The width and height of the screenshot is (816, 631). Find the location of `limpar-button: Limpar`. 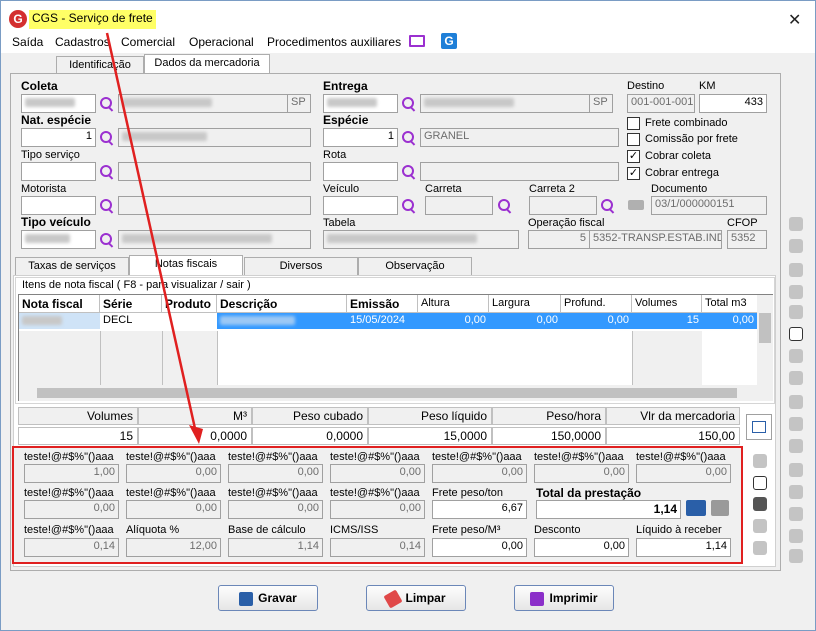

limpar-button: Limpar is located at coordinates (416, 598).